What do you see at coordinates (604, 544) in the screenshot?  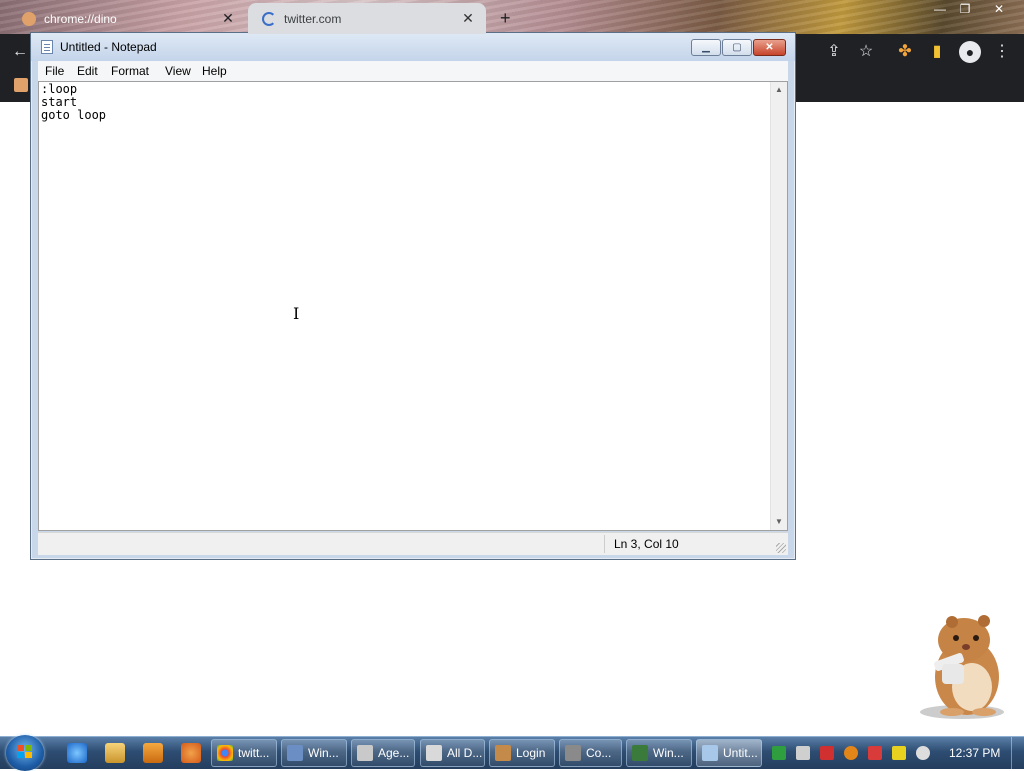 I see `status-divider` at bounding box center [604, 544].